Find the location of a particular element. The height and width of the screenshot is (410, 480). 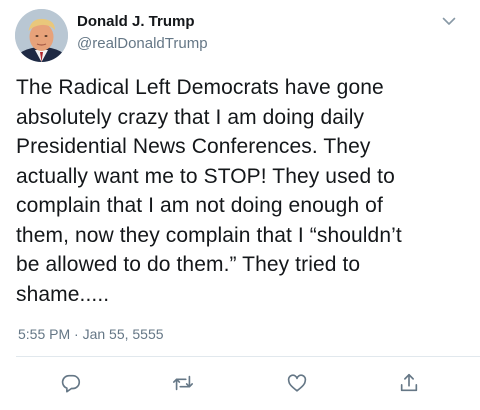

reply-icon is located at coordinates (71, 383).